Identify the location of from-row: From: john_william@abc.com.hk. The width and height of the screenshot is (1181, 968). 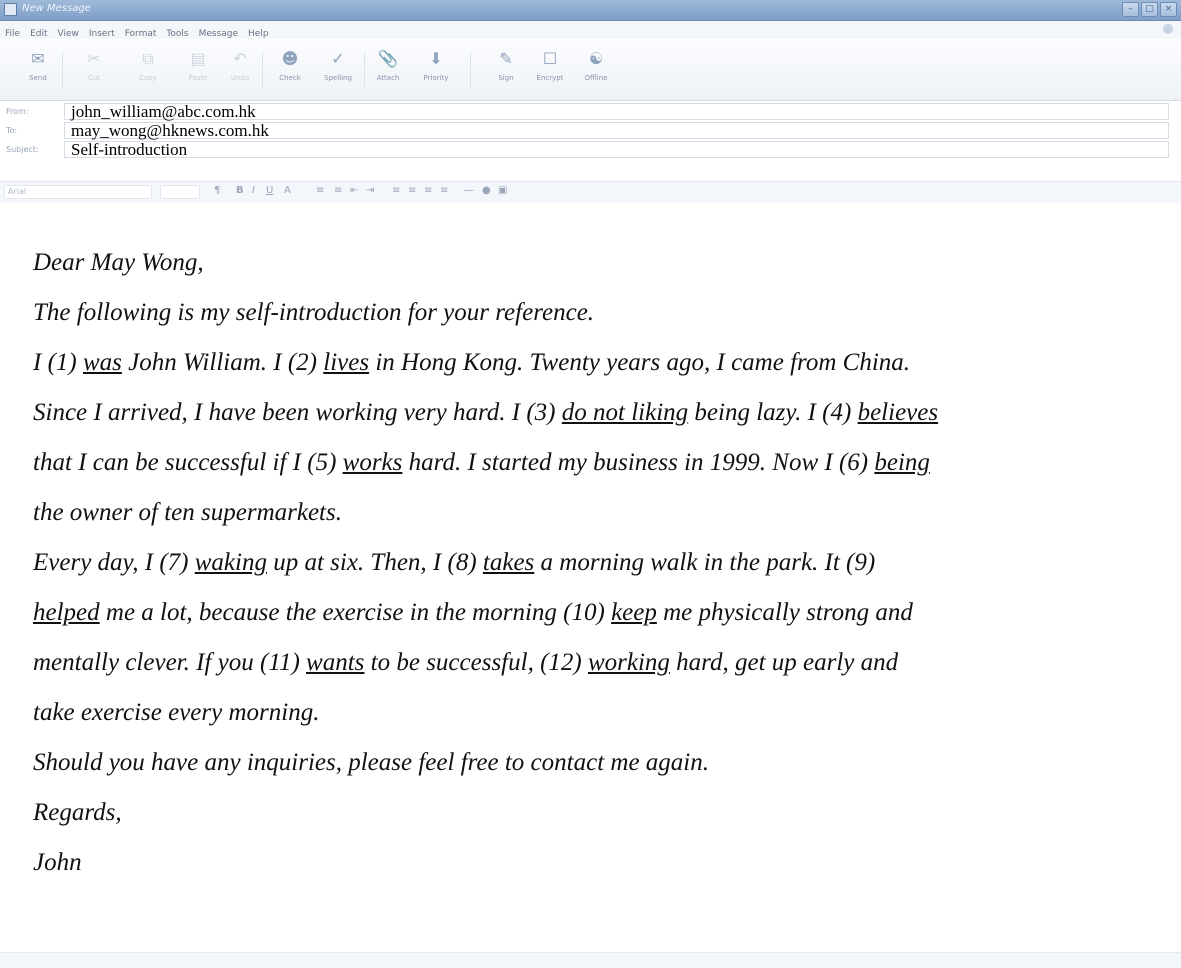
(590, 112).